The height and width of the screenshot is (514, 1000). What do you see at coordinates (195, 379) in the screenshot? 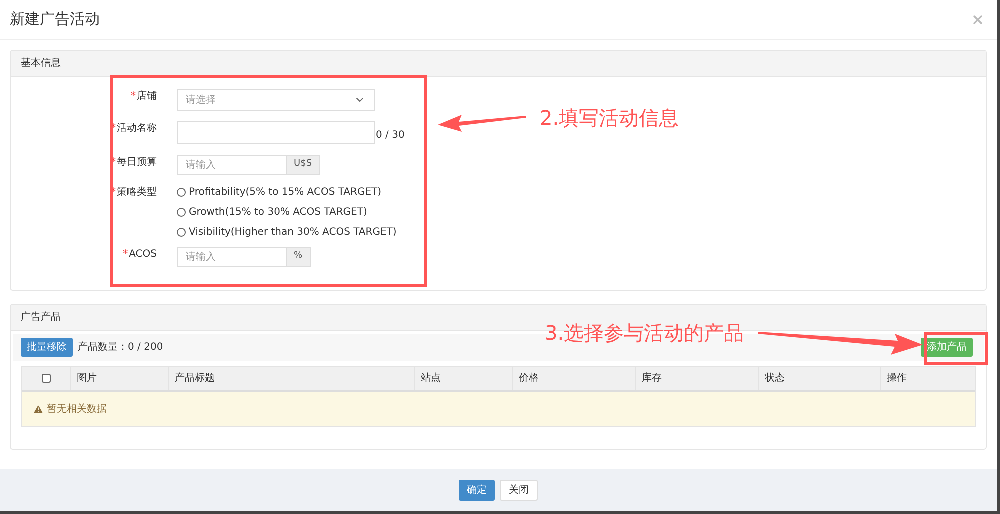
I see `column-header: 产品标题` at bounding box center [195, 379].